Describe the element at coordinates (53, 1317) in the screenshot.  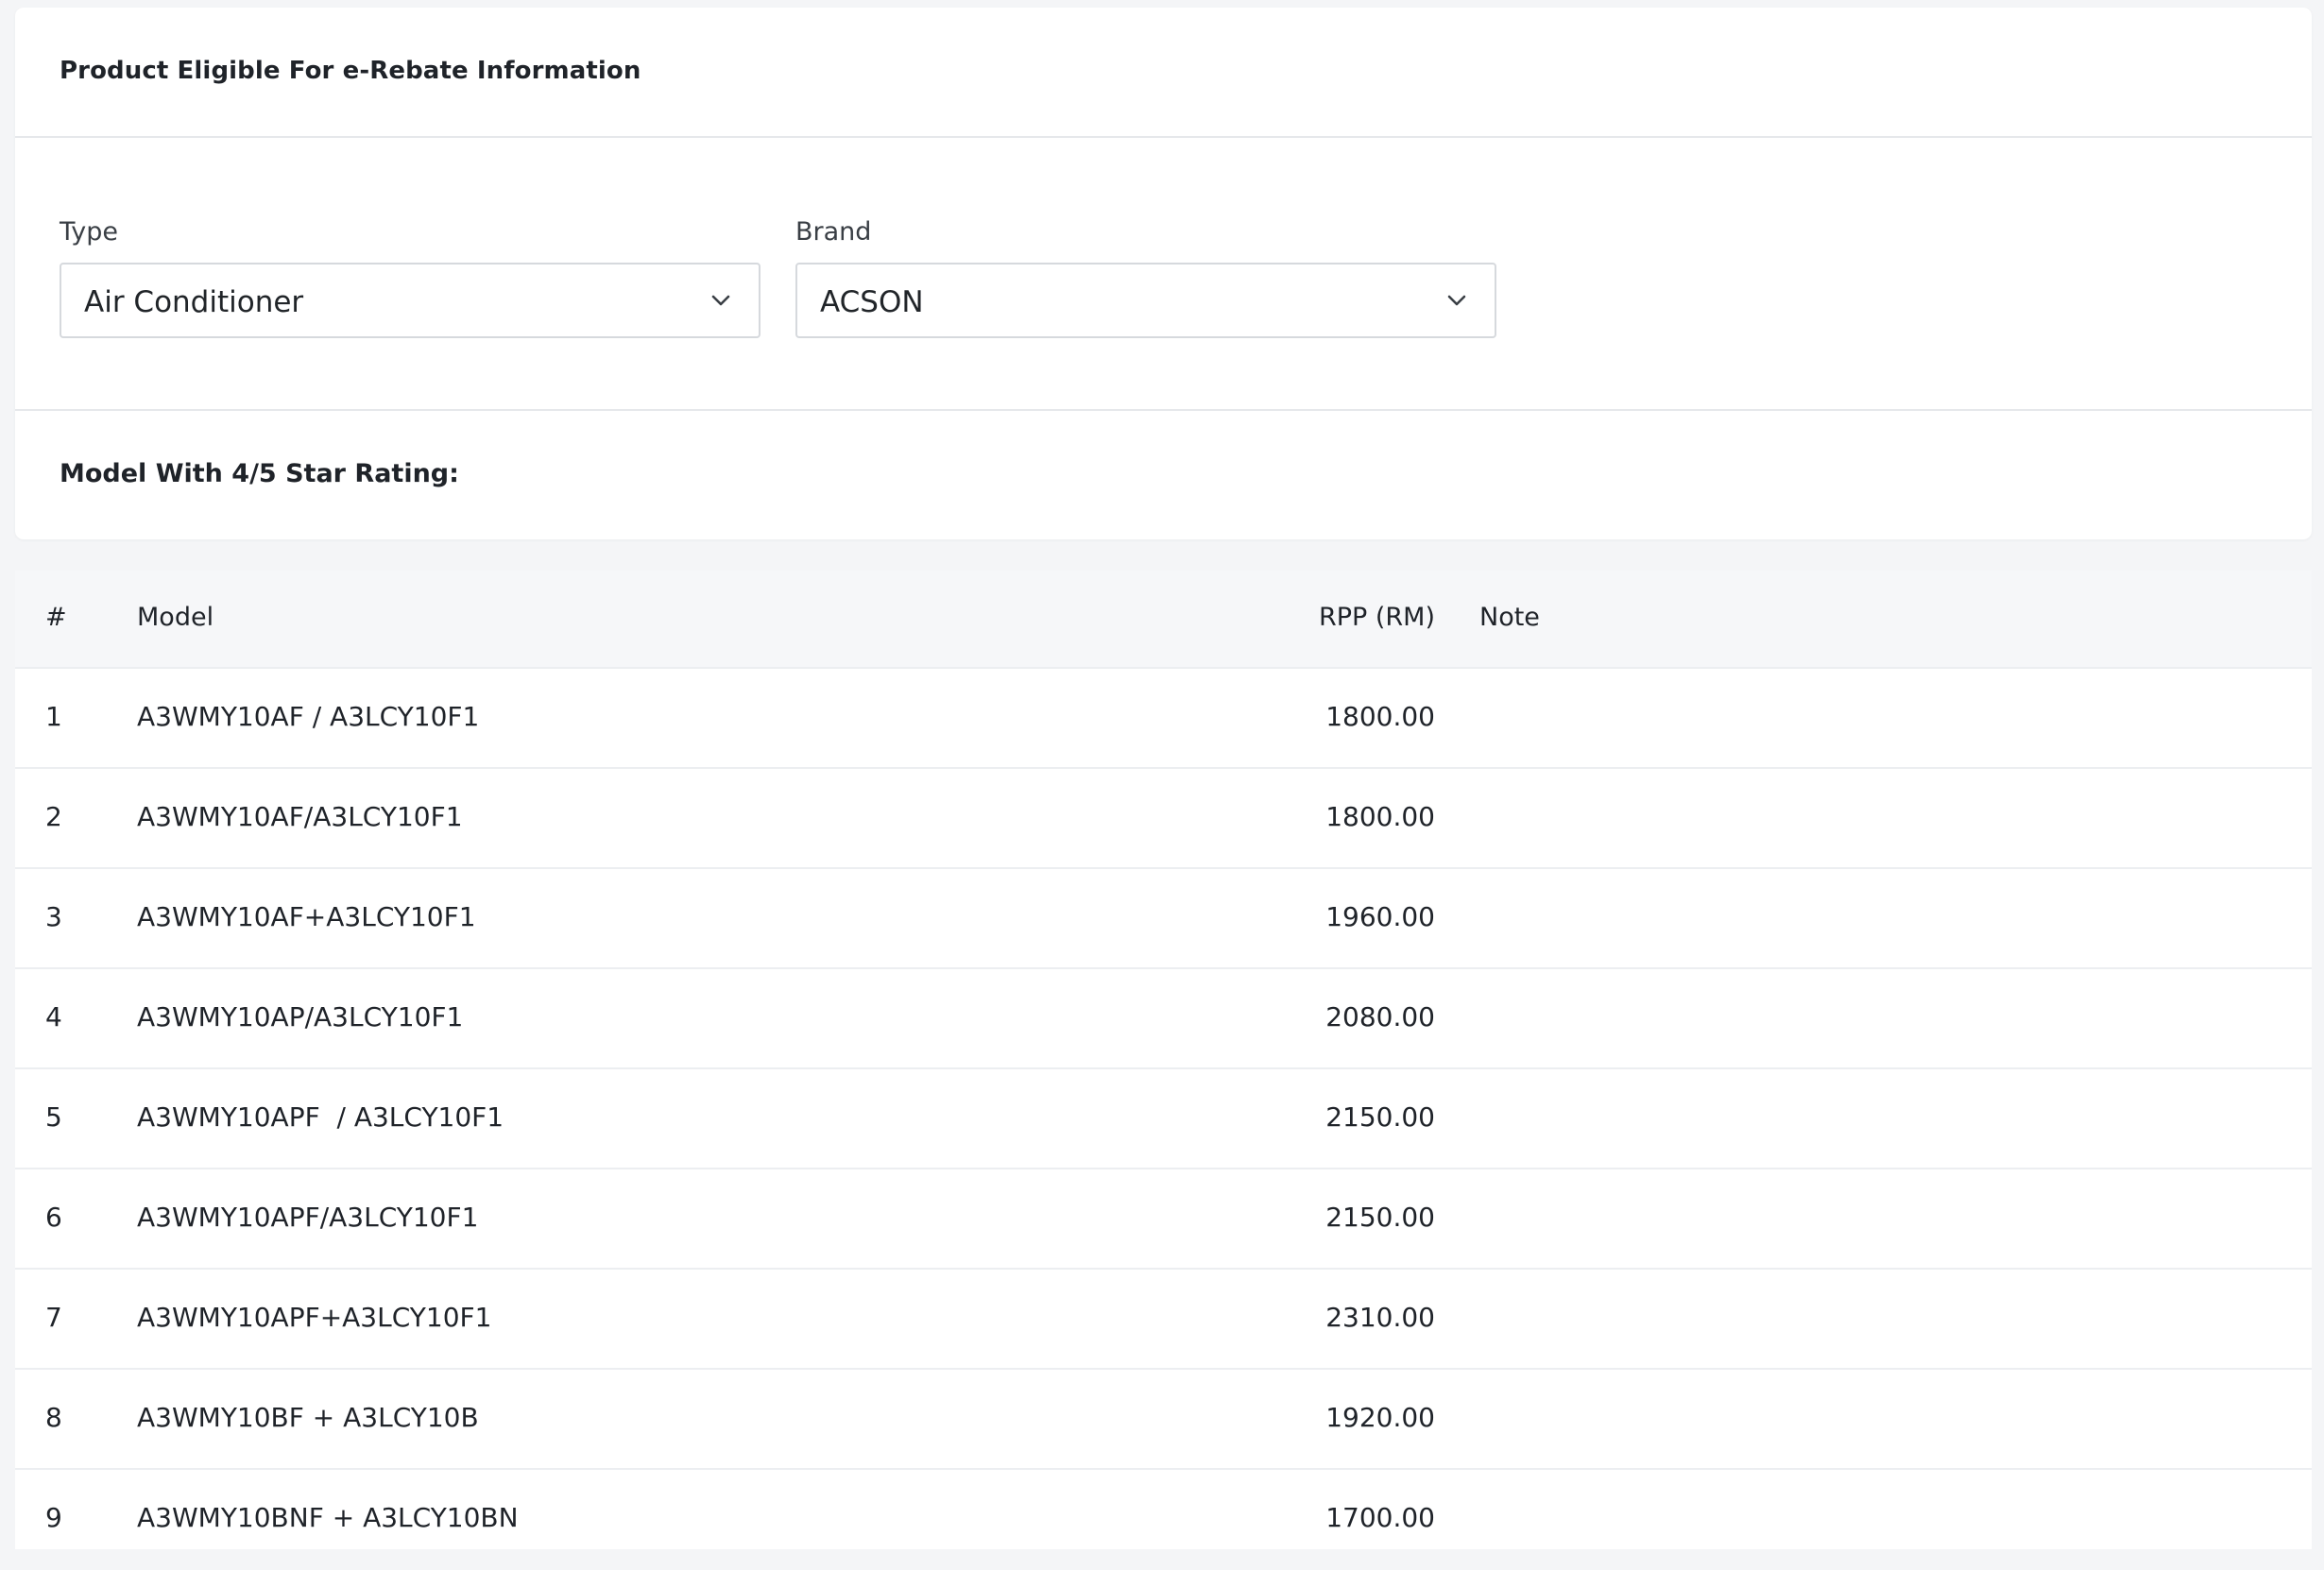
I see `row-num: 7` at that location.